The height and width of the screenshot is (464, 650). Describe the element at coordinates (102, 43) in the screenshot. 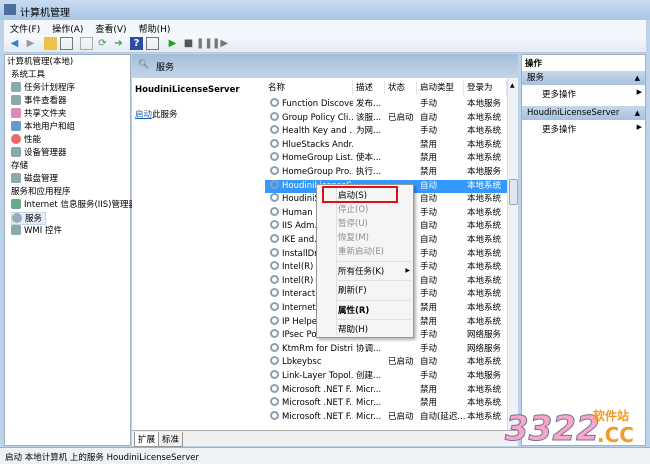

I see `refresh-icon: ⟳` at that location.